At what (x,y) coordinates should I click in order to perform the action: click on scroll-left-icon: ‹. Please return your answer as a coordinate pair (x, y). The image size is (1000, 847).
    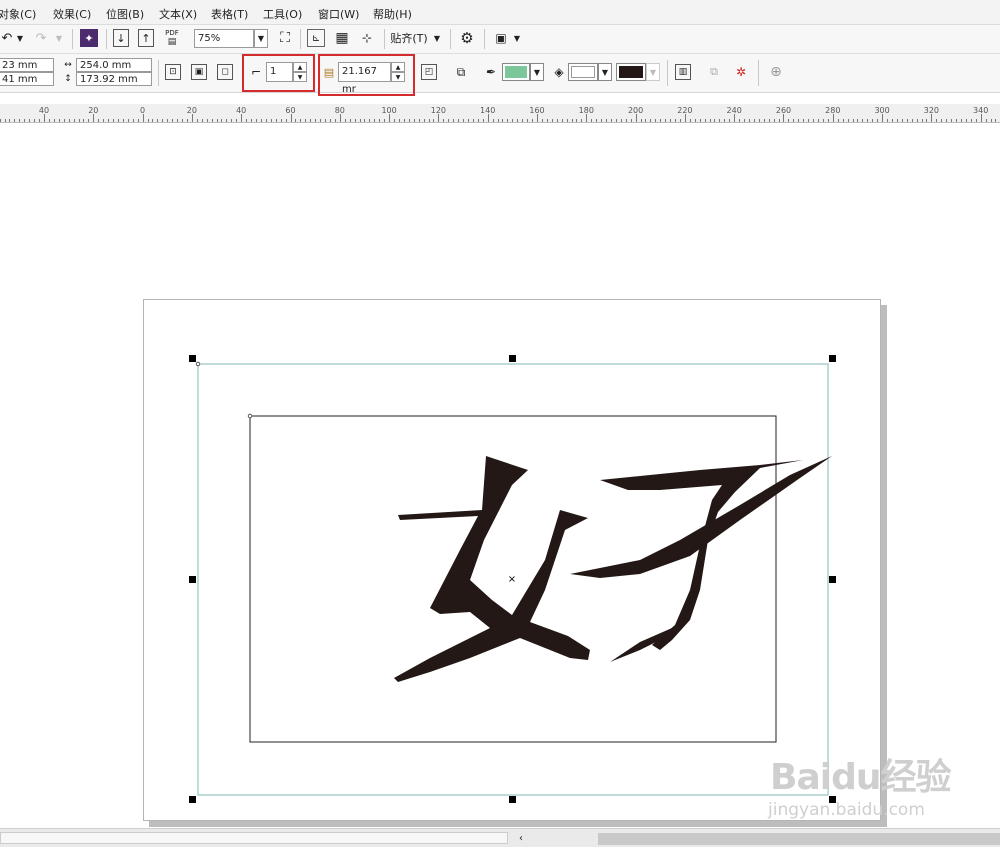
    Looking at the image, I should click on (521, 838).